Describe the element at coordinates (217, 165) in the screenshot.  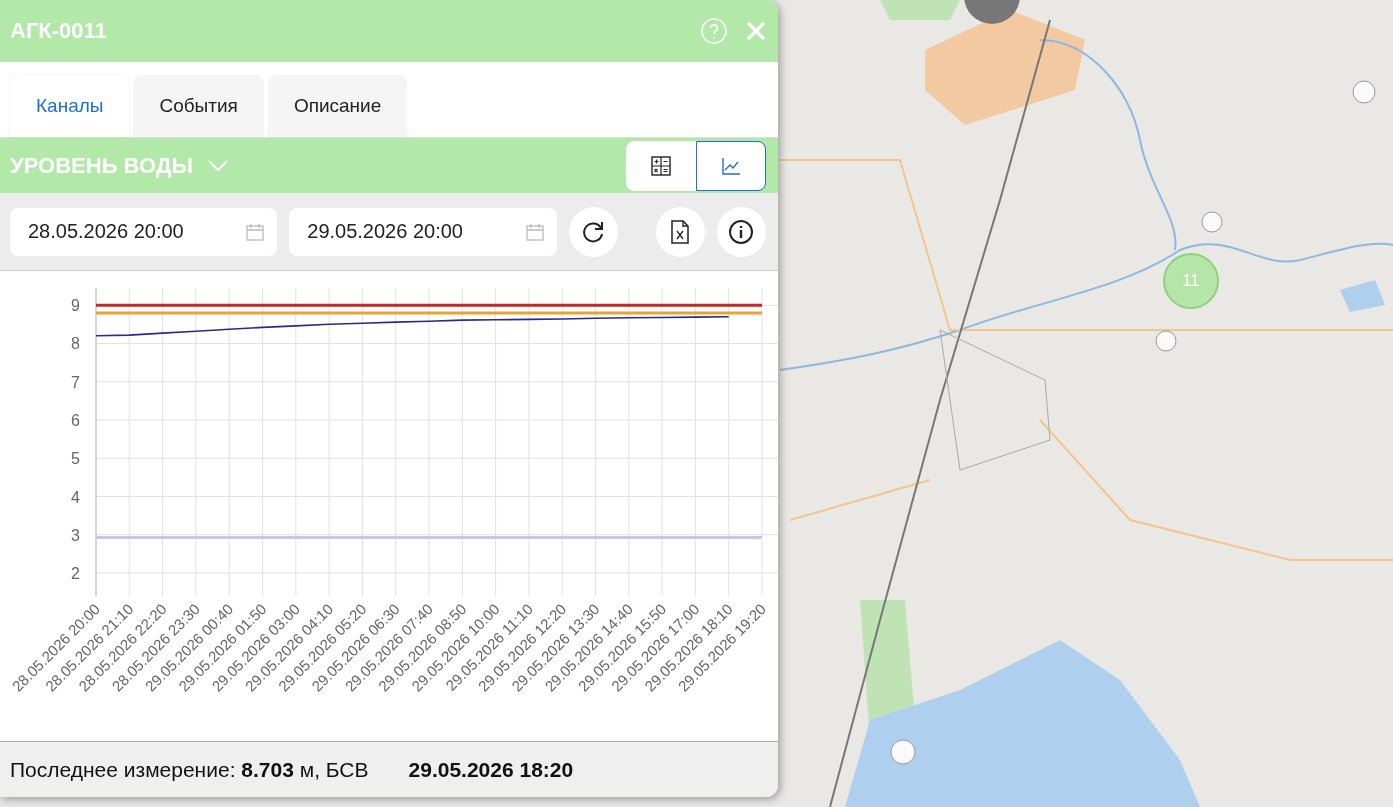
I see `chevron-down-icon` at that location.